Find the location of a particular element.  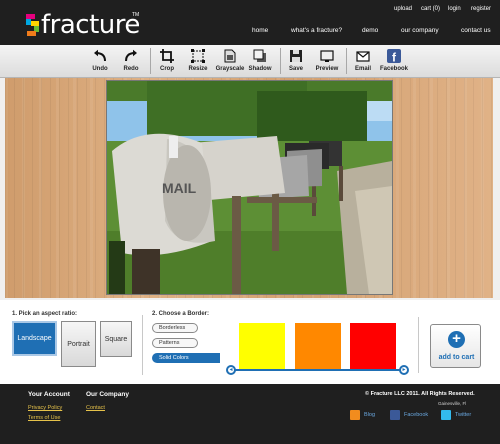

redo-label: Redo is located at coordinates (131, 69).